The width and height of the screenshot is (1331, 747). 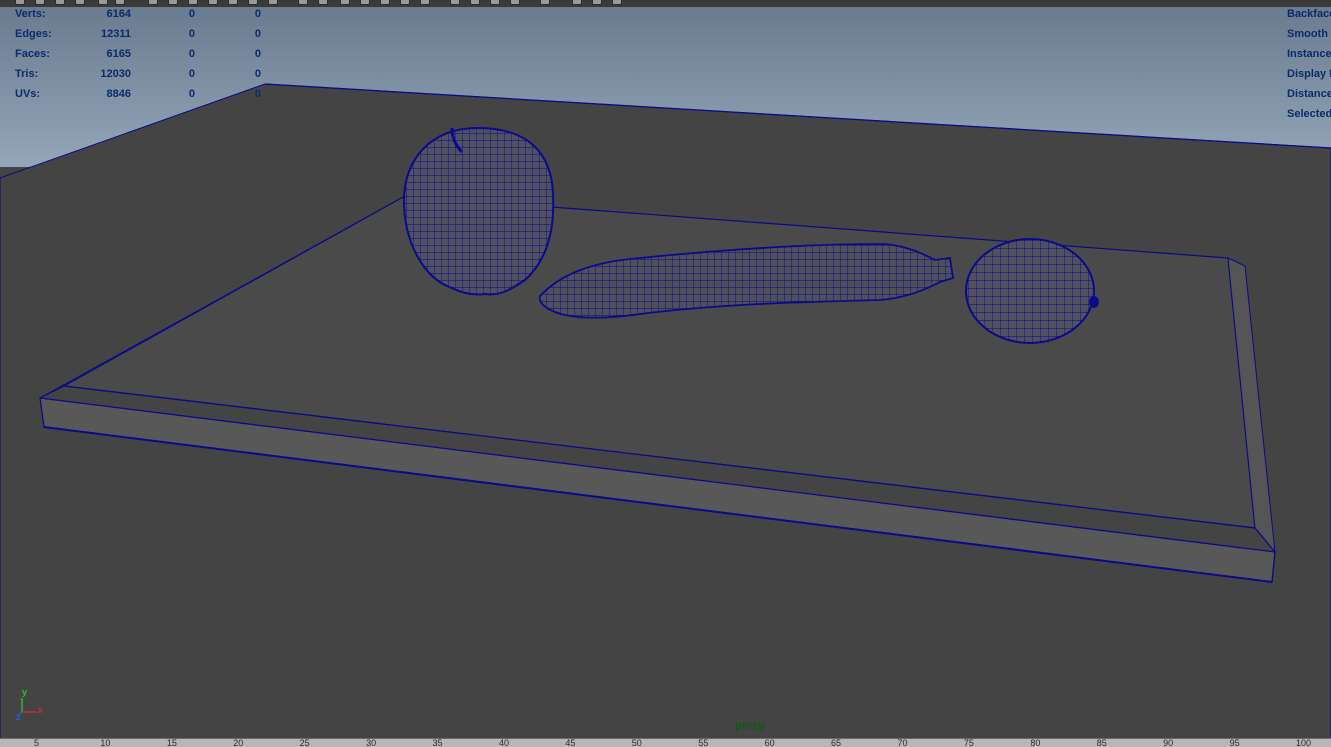 What do you see at coordinates (118, 94) in the screenshot?
I see `stat-value: 8846` at bounding box center [118, 94].